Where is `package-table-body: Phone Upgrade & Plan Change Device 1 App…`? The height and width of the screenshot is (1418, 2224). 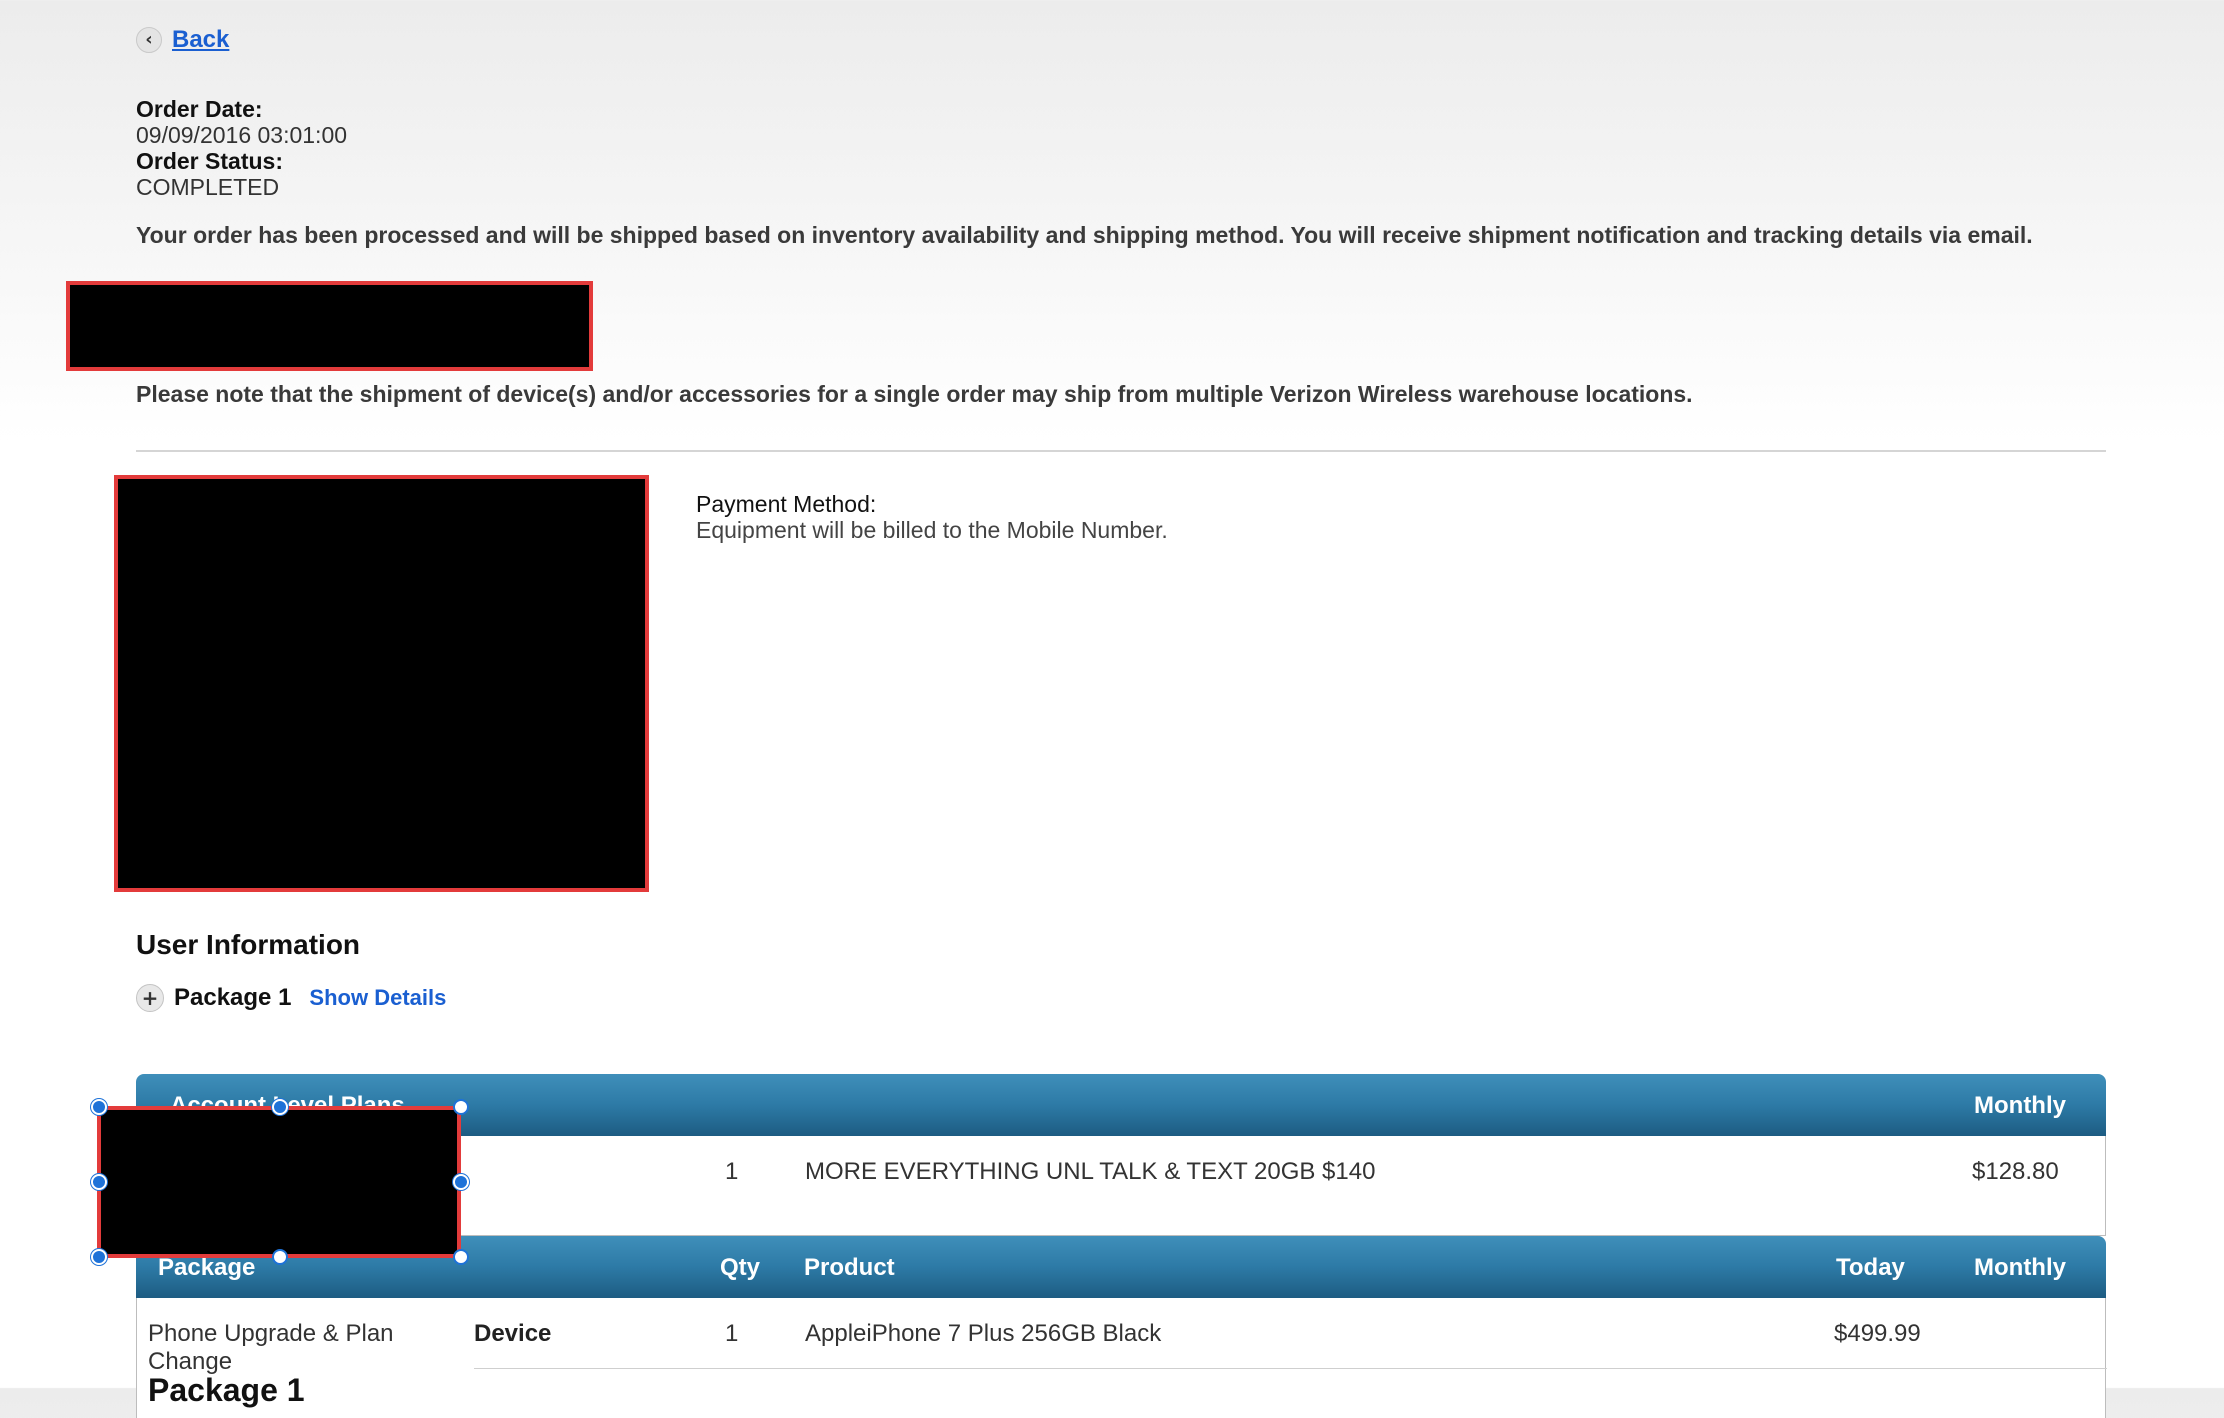 package-table-body: Phone Upgrade & Plan Change Device 1 App… is located at coordinates (1121, 1358).